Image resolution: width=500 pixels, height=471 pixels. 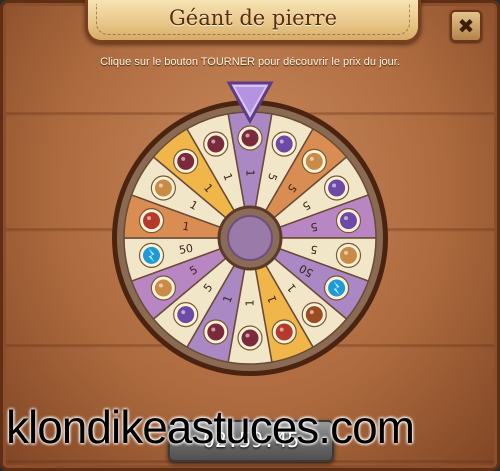 What do you see at coordinates (314, 315) in the screenshot?
I see `meat-pie-icon` at bounding box center [314, 315].